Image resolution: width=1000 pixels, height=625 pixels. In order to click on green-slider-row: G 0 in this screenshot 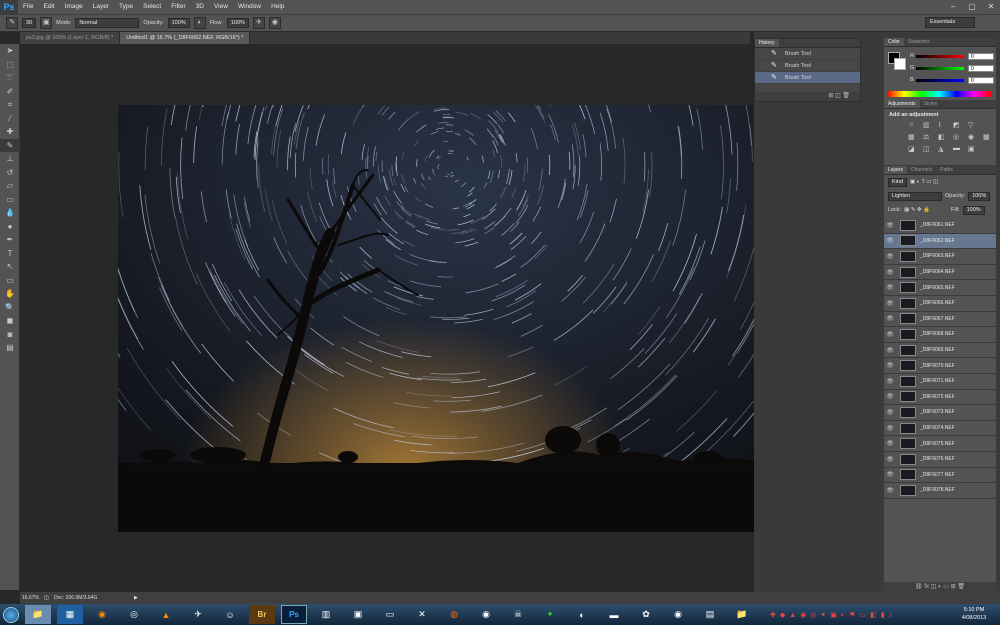, I will do `click(952, 68)`.